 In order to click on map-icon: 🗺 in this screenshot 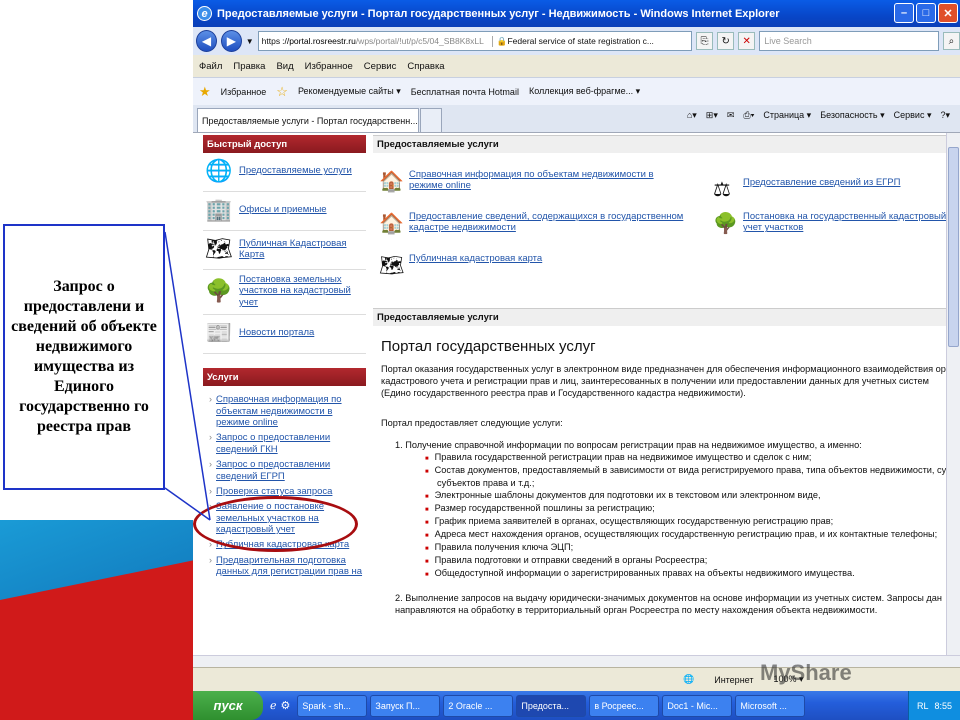, I will do `click(392, 266)`.